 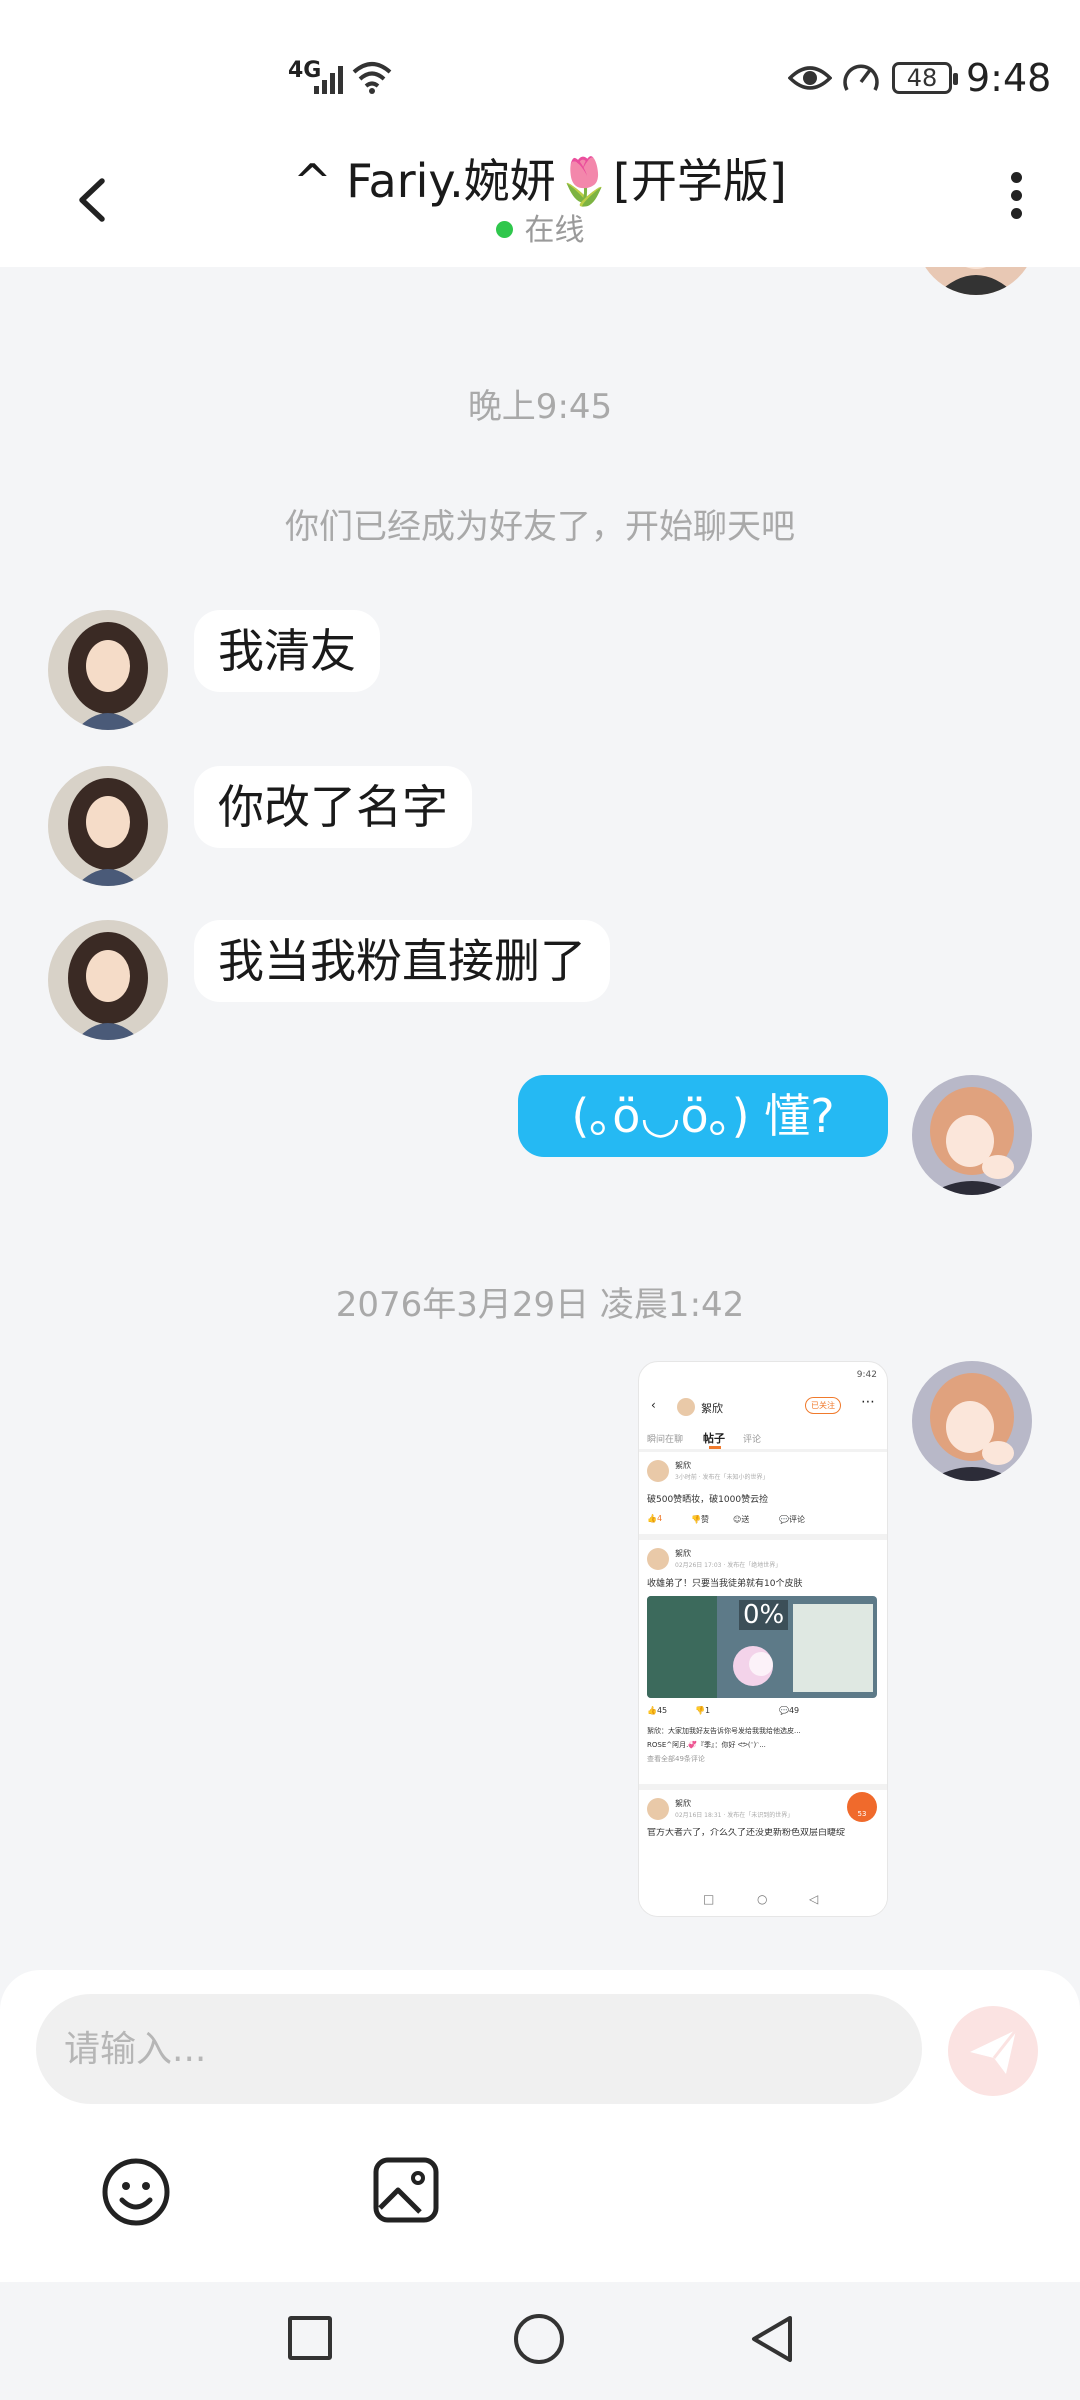 What do you see at coordinates (540, 67) in the screenshot?
I see `status-bar: 4G 48 9:48` at bounding box center [540, 67].